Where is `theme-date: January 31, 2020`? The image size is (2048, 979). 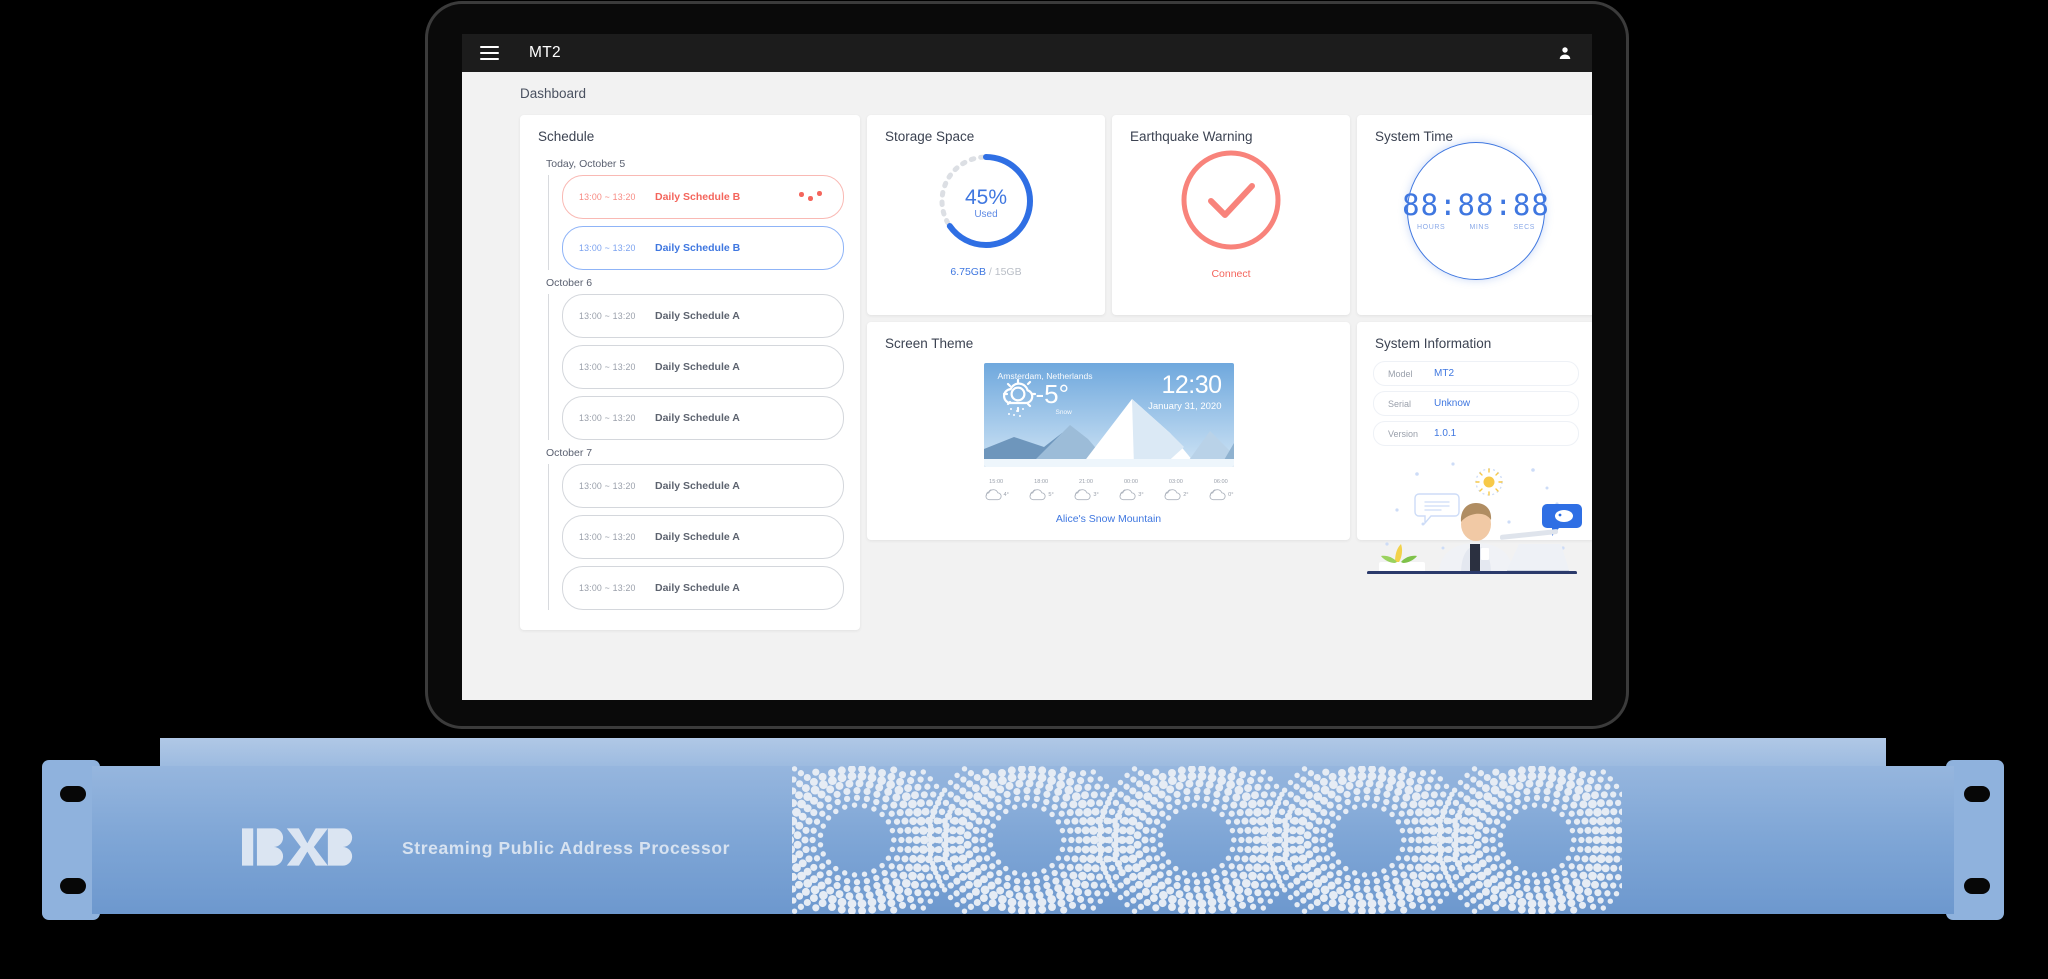
theme-date: January 31, 2020 is located at coordinates (1185, 406).